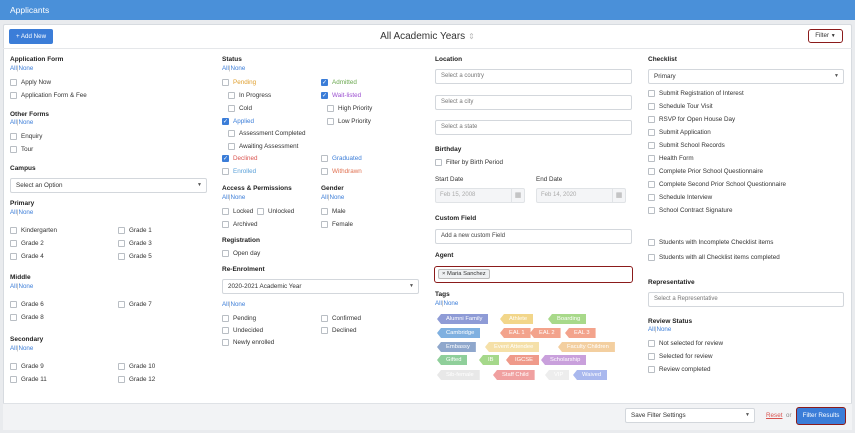 The width and height of the screenshot is (855, 433). I want to click on filter-by-birth-period: Filter by Birth Period, so click(469, 162).